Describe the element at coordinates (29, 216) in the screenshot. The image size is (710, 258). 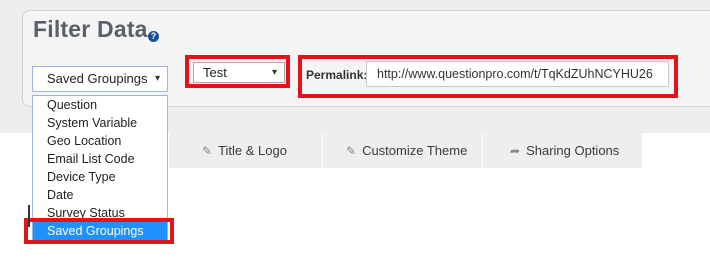
I see `divider` at that location.